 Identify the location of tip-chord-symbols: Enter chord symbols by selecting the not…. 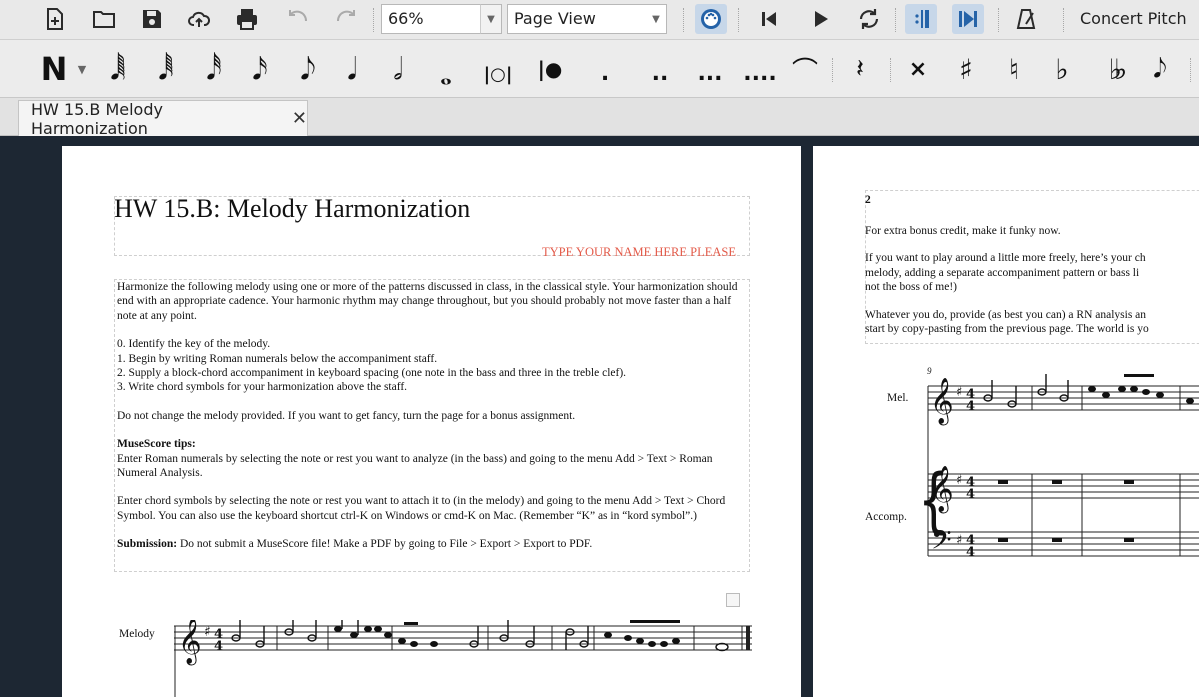
(421, 508).